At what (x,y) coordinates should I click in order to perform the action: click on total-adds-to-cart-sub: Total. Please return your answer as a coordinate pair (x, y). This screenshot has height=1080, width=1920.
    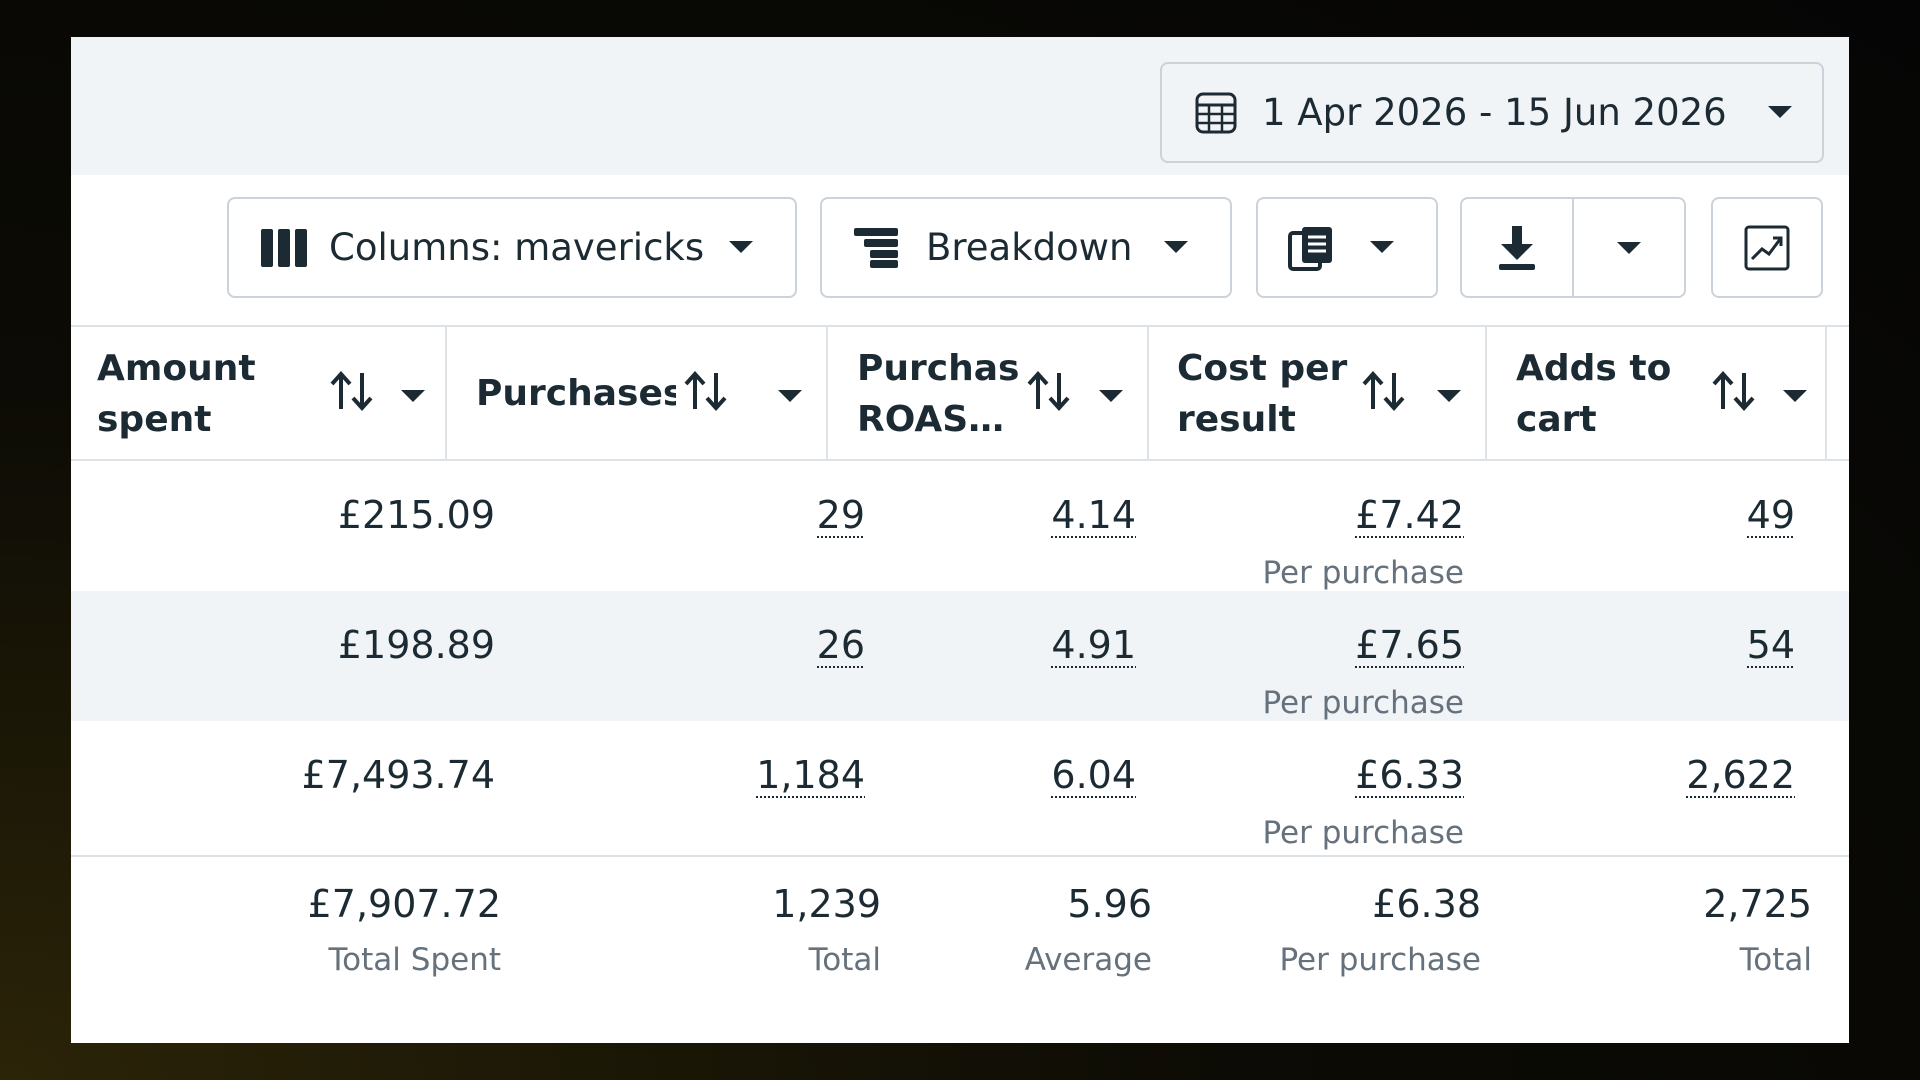
    Looking at the image, I should click on (1775, 960).